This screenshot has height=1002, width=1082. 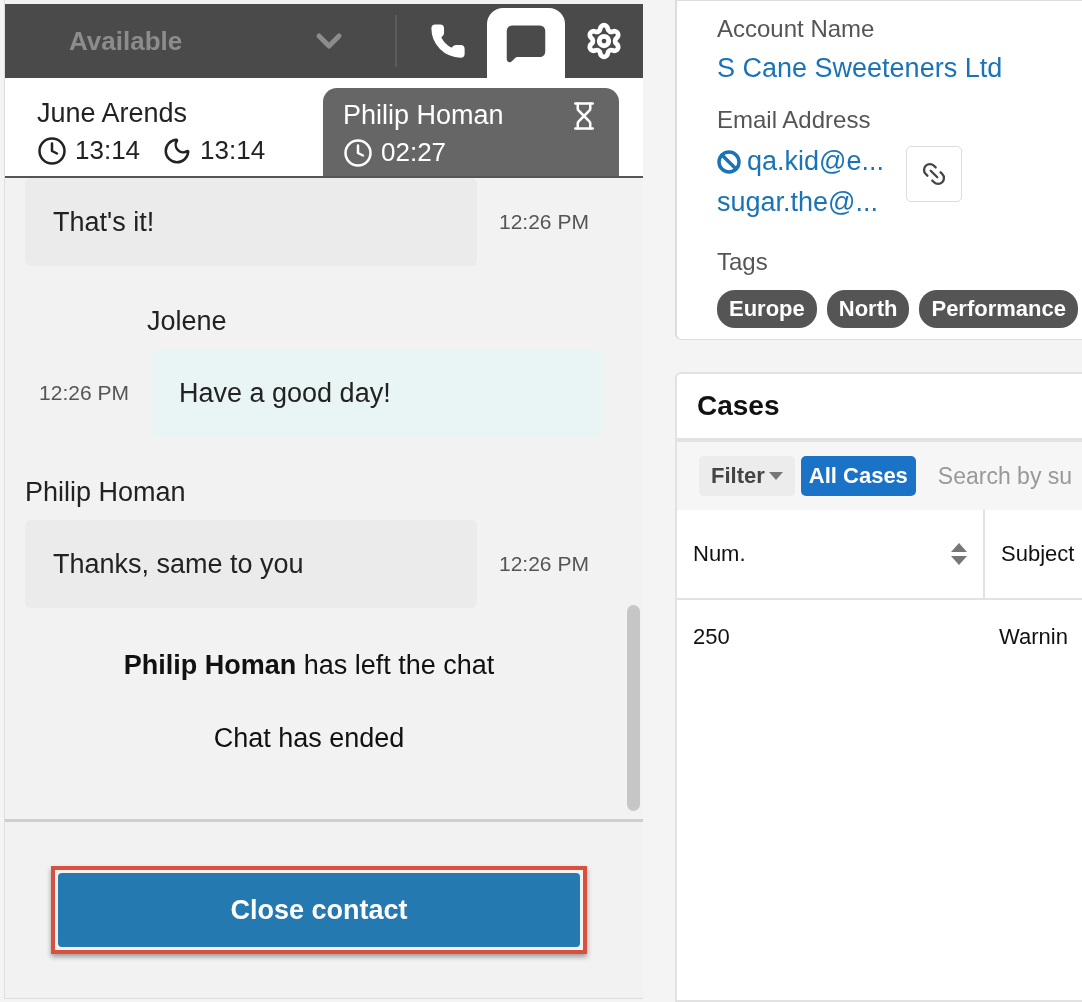 I want to click on filter-dropdown: Filter, so click(x=747, y=476).